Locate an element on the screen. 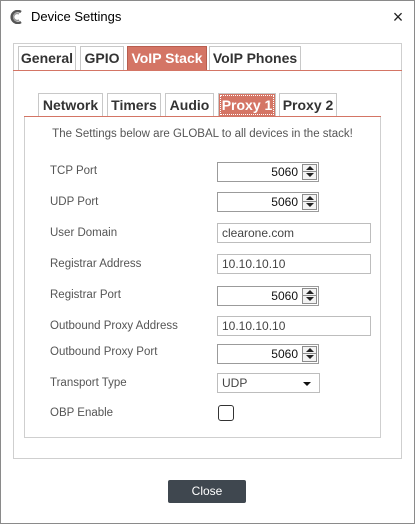 This screenshot has width=415, height=524. tab-gpio: GPIO is located at coordinates (102, 58).